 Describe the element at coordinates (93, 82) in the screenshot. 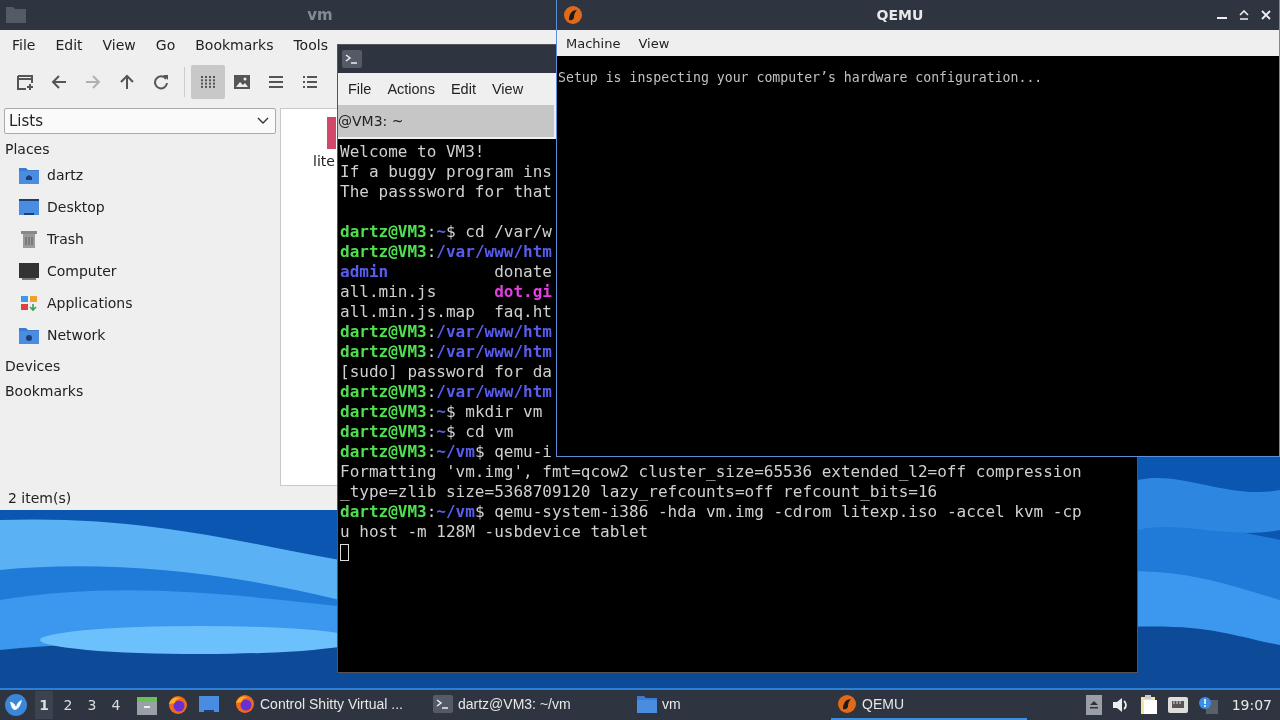

I see `forward-arrow-icon` at that location.